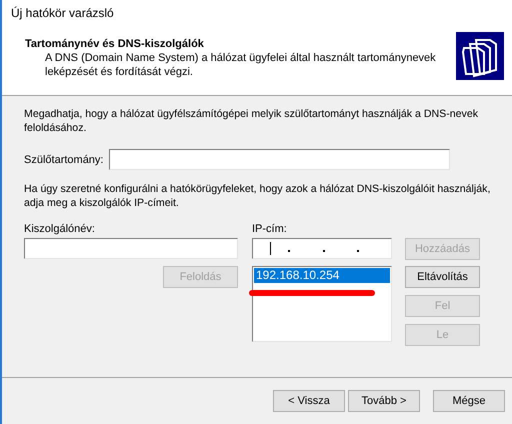  What do you see at coordinates (60, 229) in the screenshot?
I see `server-name-label: Kiszolgálónév:` at bounding box center [60, 229].